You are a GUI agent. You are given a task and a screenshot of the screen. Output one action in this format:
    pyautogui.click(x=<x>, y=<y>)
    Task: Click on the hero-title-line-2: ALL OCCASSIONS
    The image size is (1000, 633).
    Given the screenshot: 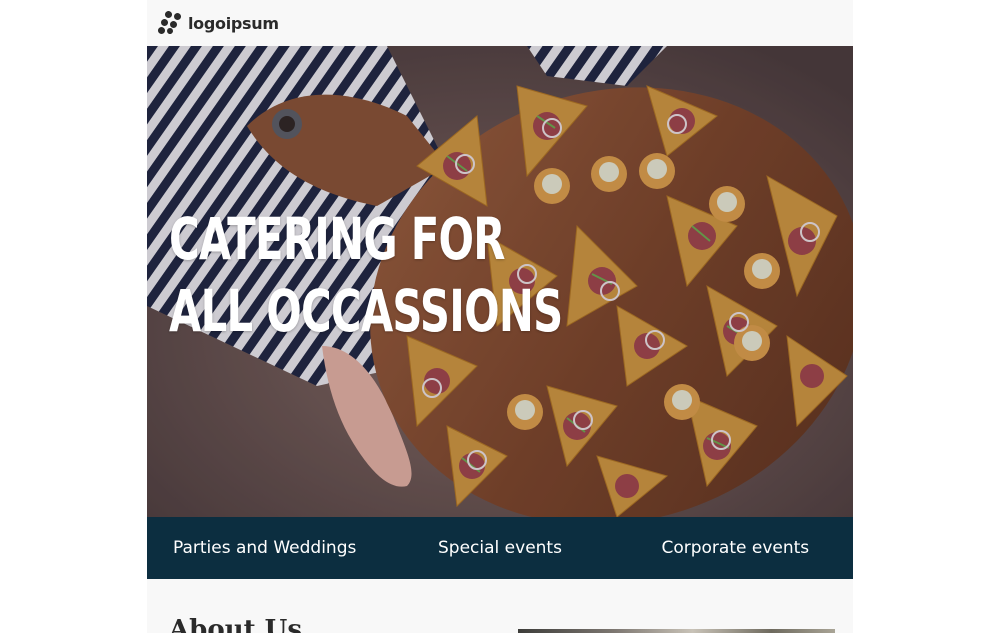 What is the action you would take?
    pyautogui.click(x=366, y=311)
    